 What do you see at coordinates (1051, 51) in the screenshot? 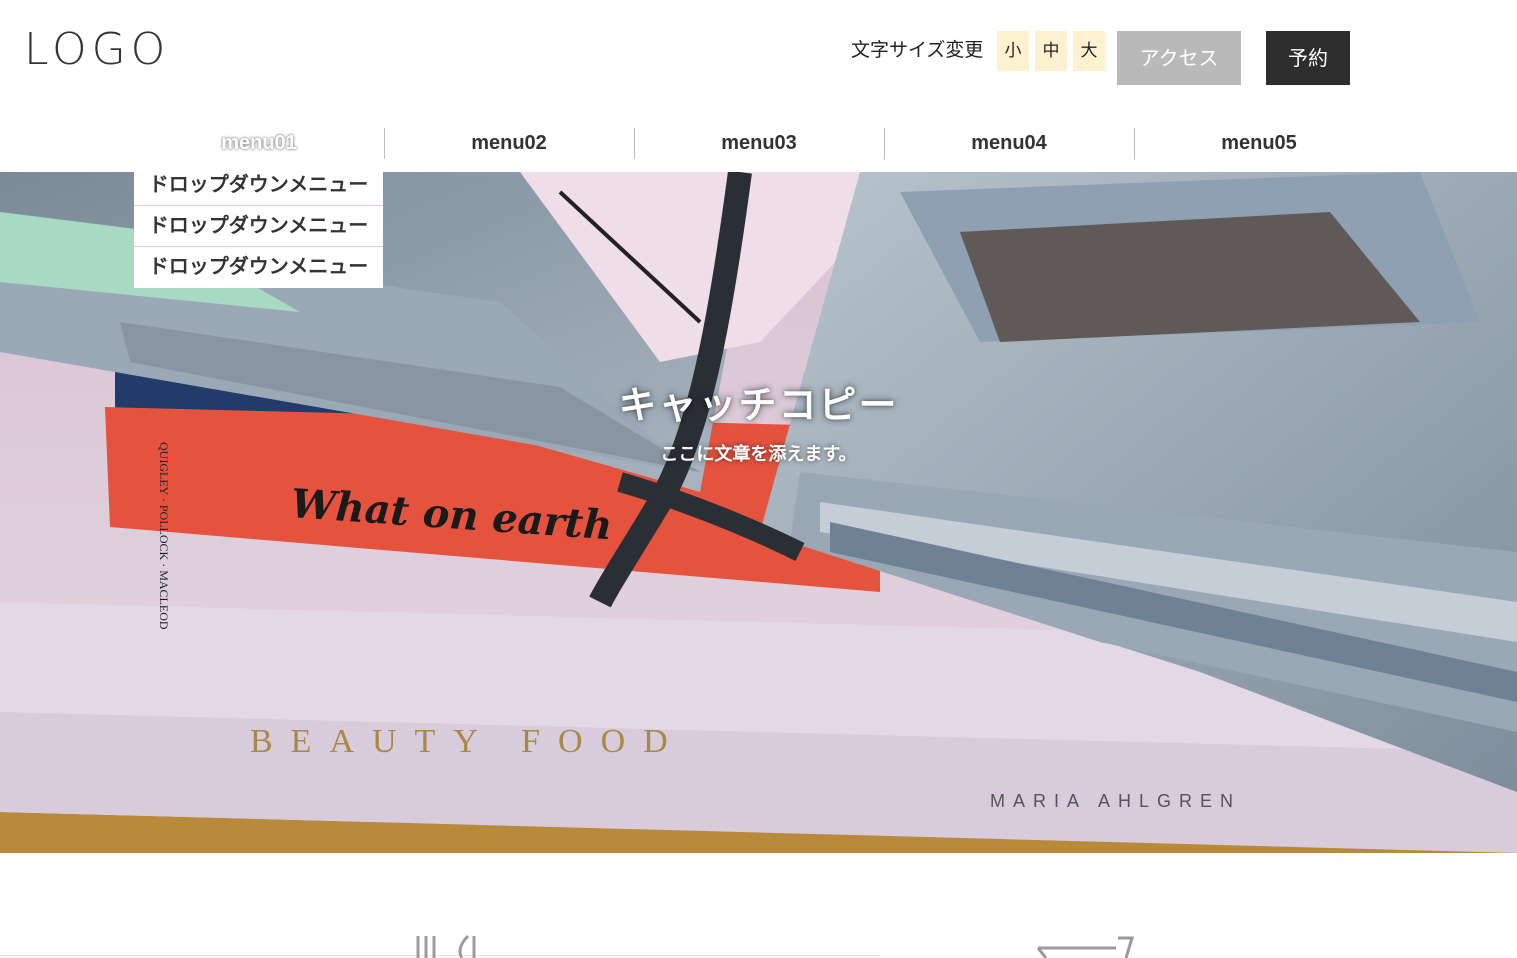
I see `font-size-medium-button: 中` at bounding box center [1051, 51].